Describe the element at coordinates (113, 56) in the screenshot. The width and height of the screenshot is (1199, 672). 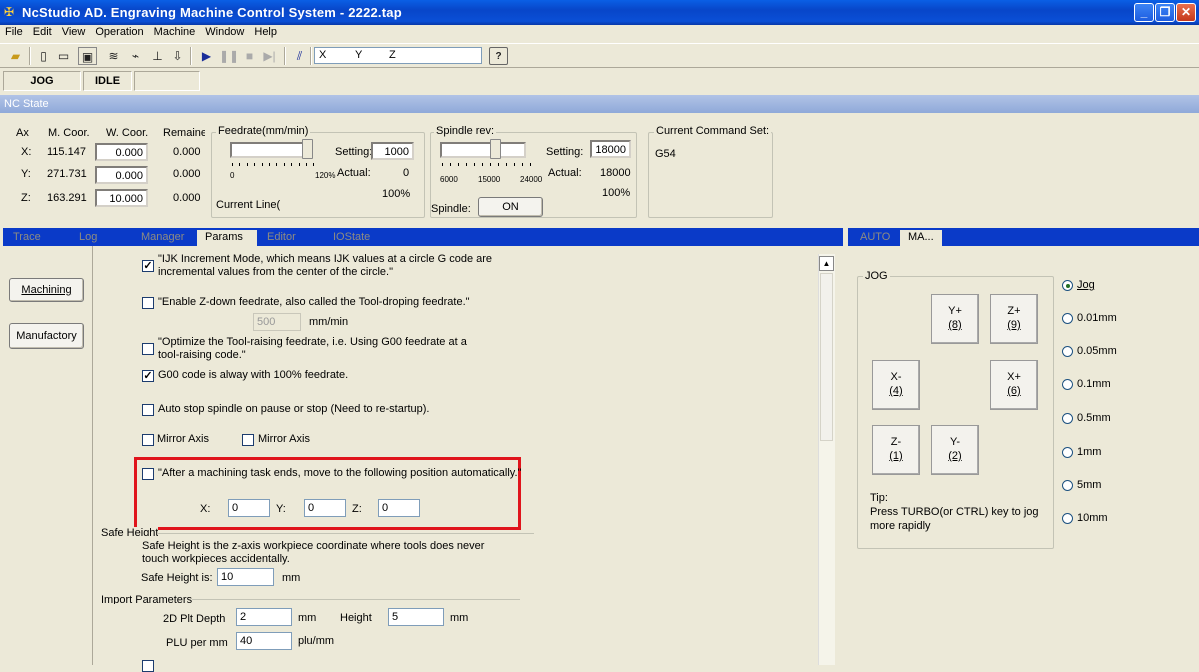
I see `signal-icon: ≋` at that location.